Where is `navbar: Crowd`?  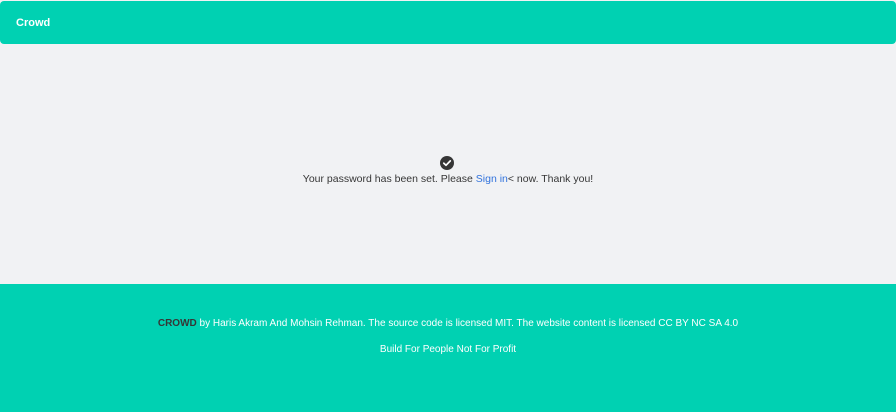
navbar: Crowd is located at coordinates (448, 22).